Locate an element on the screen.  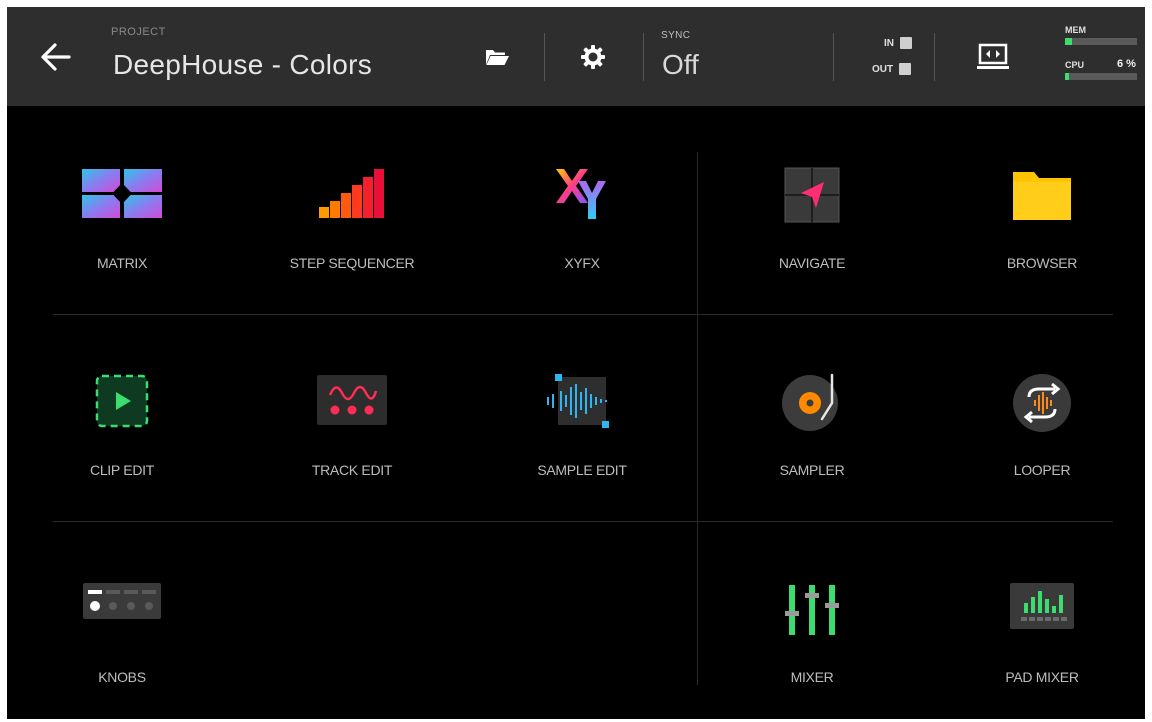
tile-label: XYFX is located at coordinates (582, 263).